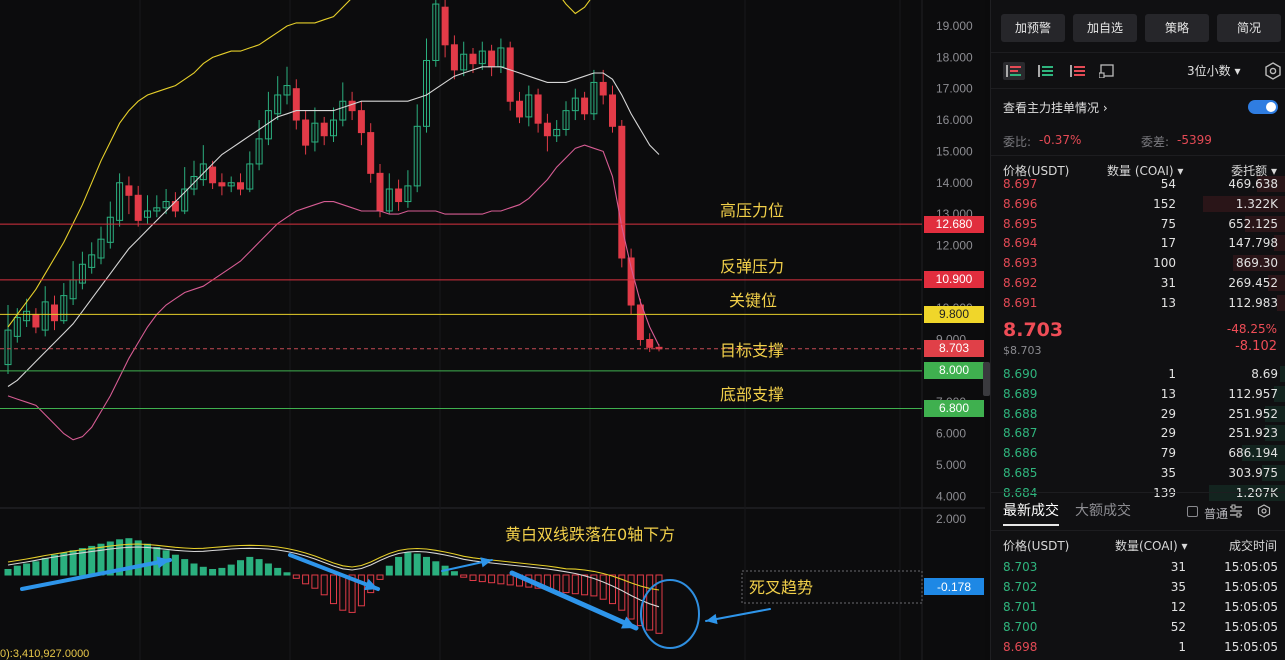 This screenshot has width=1285, height=660. I want to click on bid-row: 8.688 29 251.952, so click(1138, 414).